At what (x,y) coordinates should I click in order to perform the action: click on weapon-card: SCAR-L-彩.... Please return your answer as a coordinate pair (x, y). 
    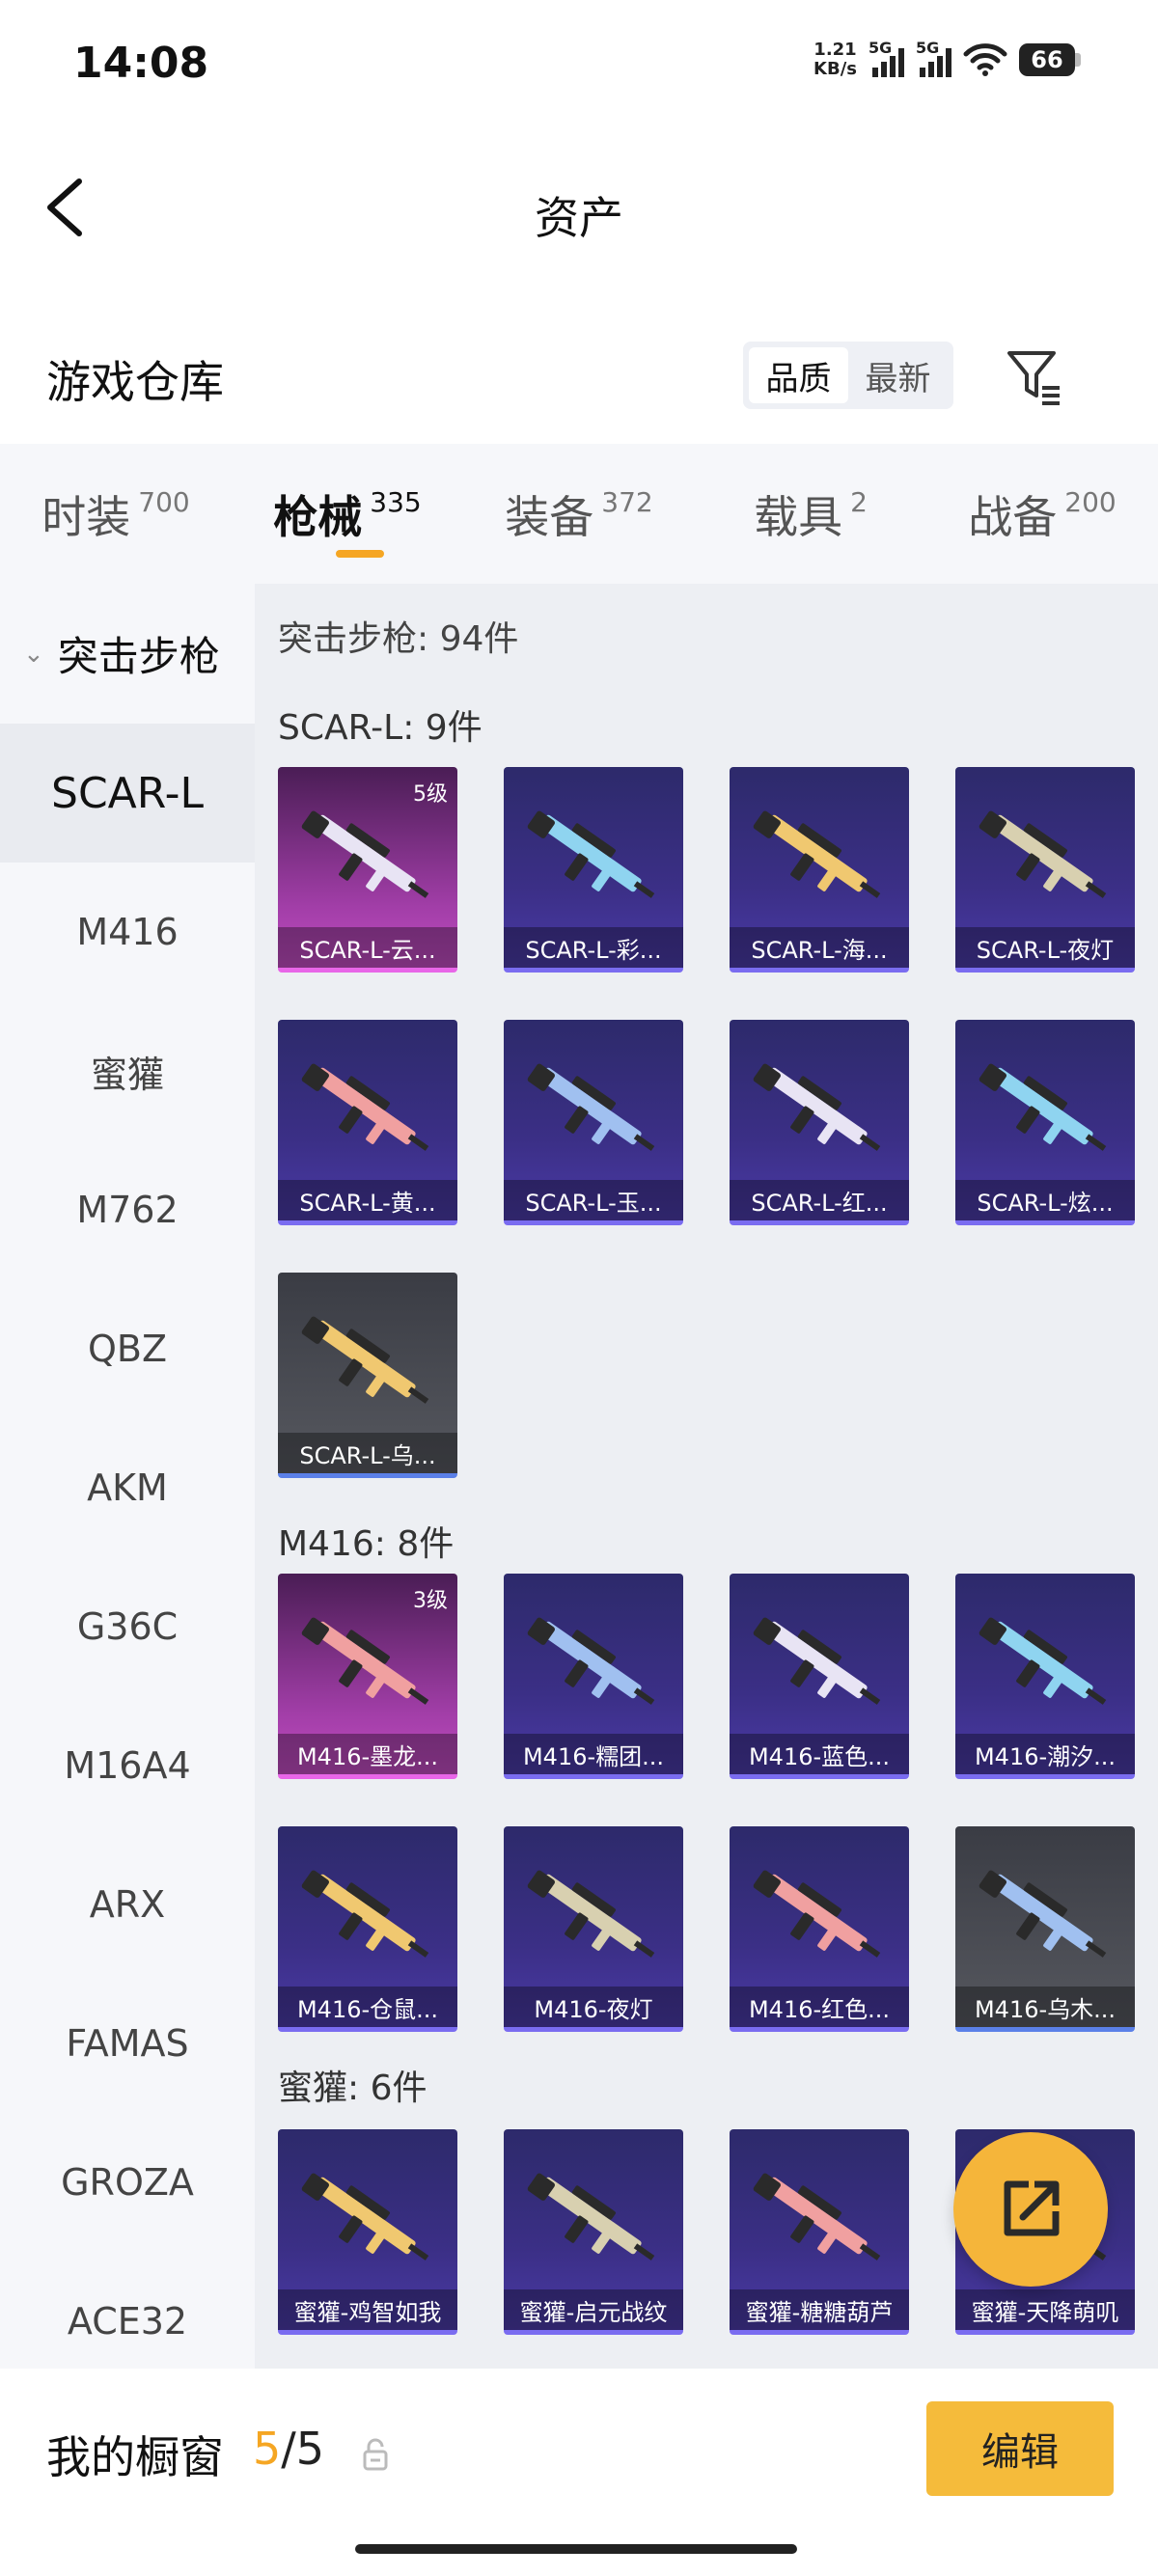
    Looking at the image, I should click on (593, 870).